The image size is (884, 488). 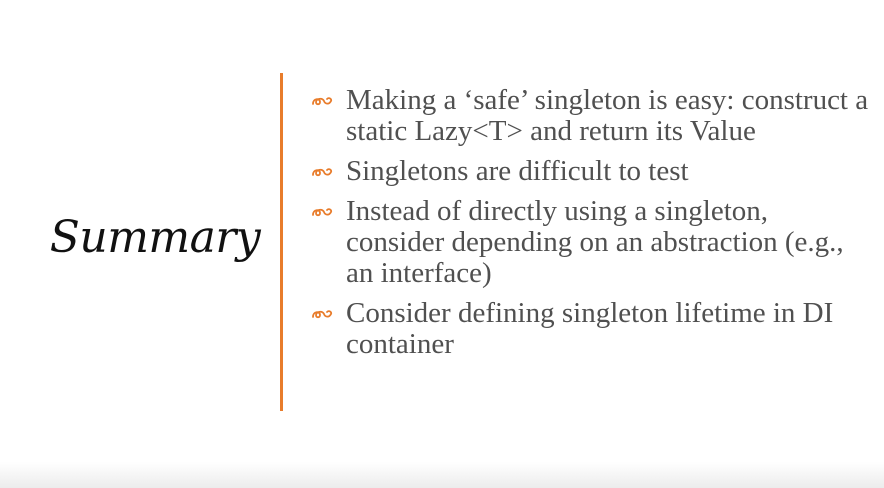 I want to click on list-item: Singletons are difficult to test, so click(x=590, y=171).